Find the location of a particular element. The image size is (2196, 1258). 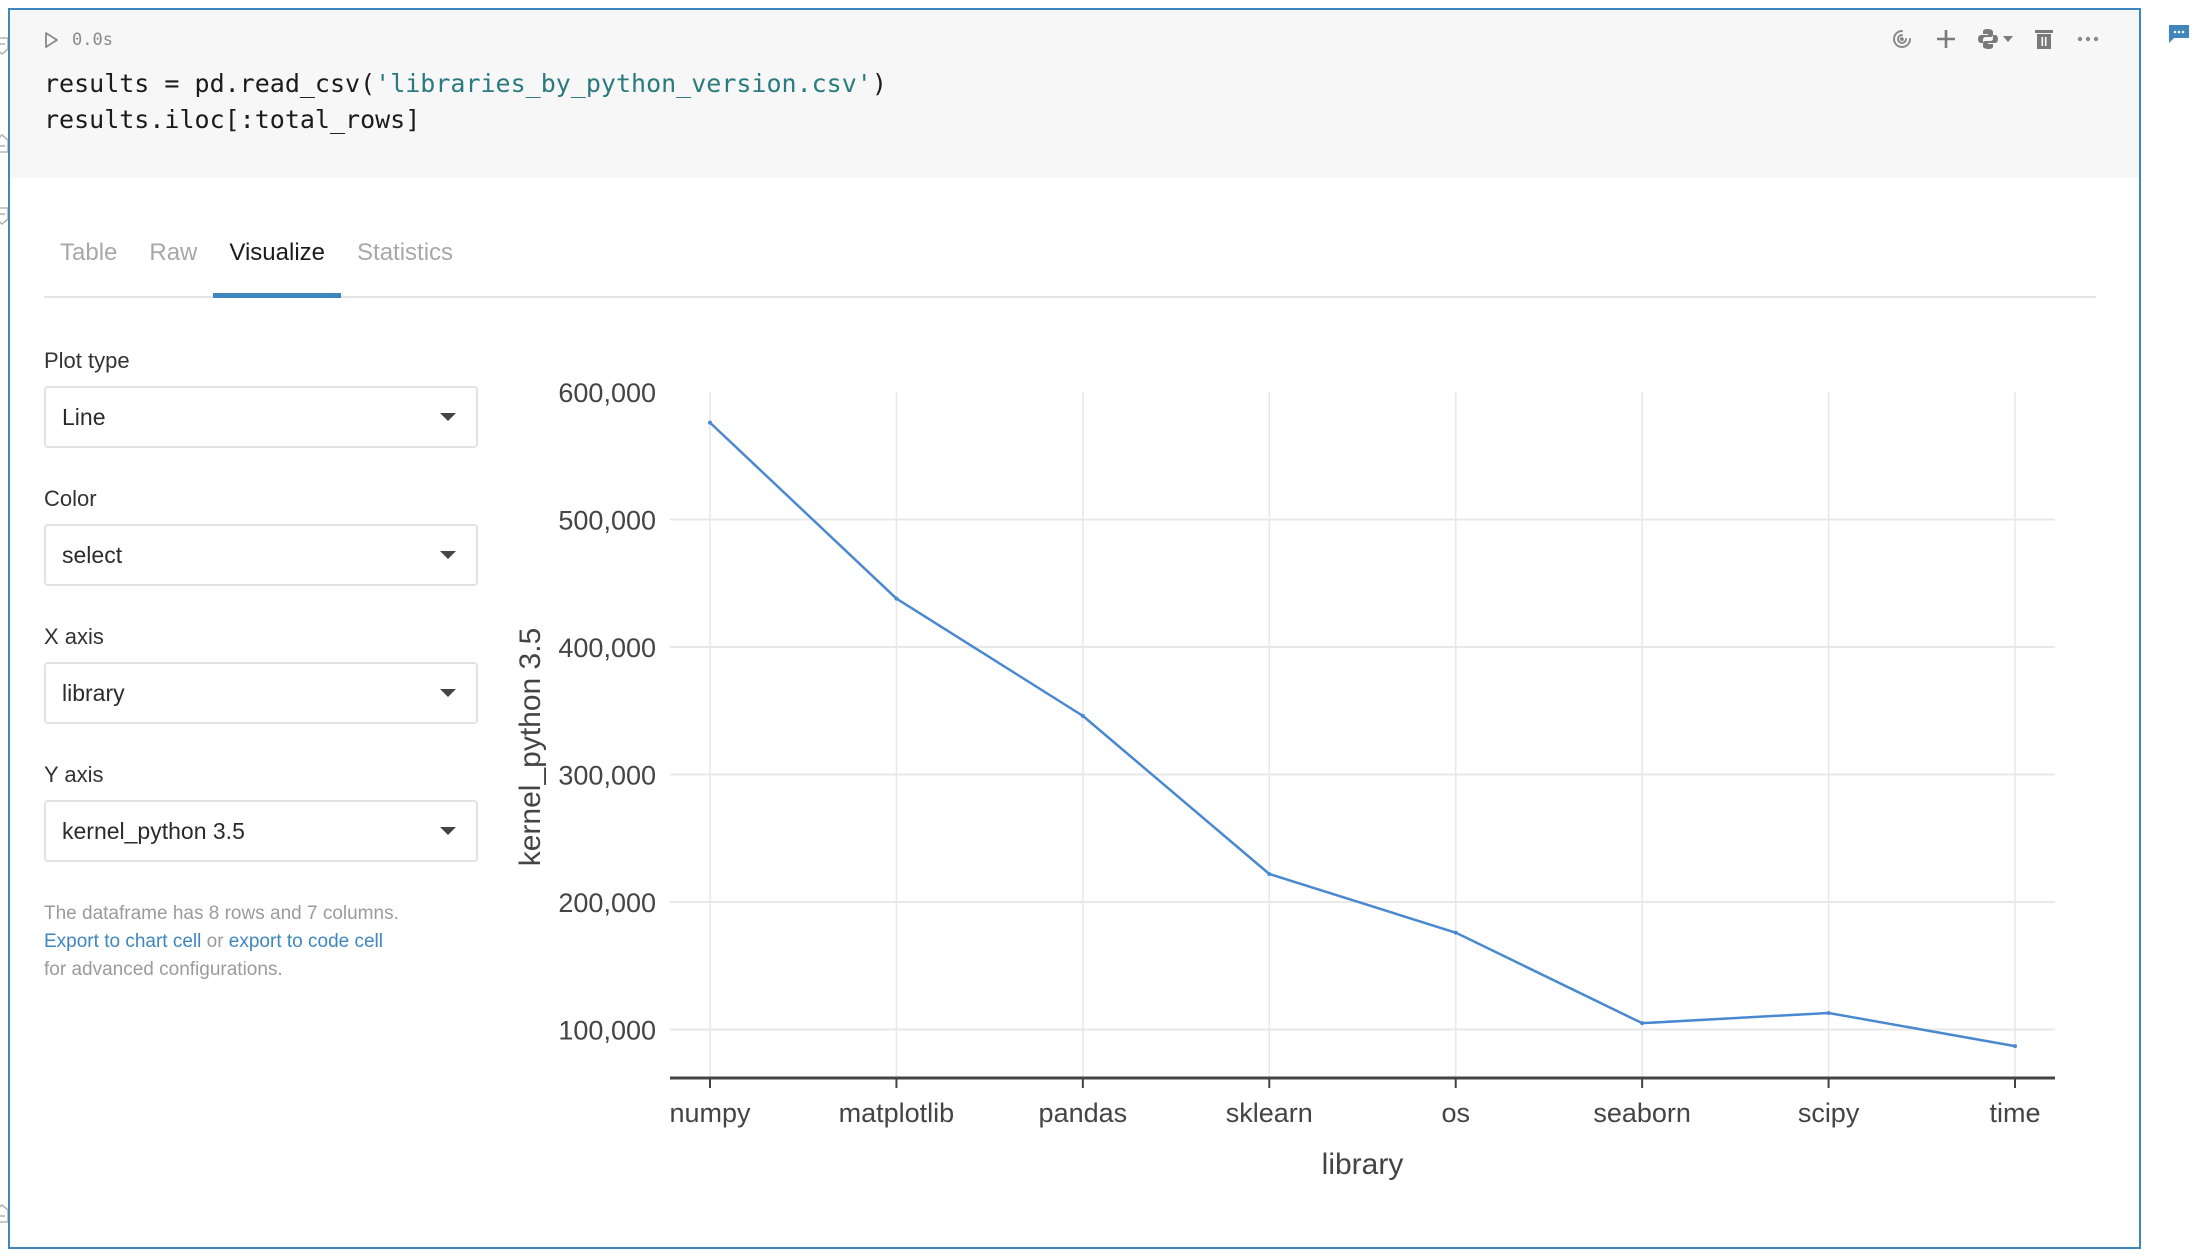

x-tick-label: pandas is located at coordinates (1083, 1113).